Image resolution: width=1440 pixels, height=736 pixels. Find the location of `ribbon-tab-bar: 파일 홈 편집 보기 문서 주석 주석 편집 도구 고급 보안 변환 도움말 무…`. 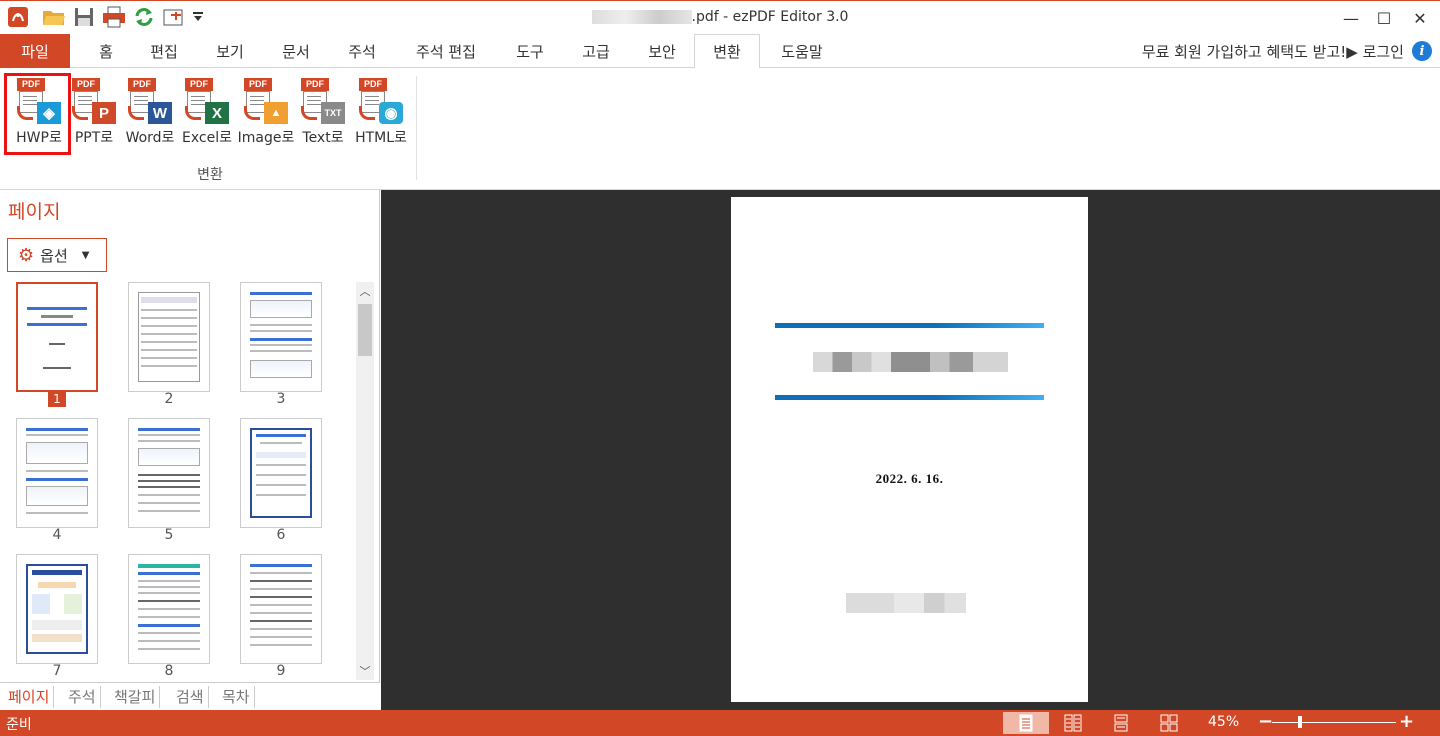

ribbon-tab-bar: 파일 홈 편집 보기 문서 주석 주석 편집 도구 고급 보안 변환 도움말 무… is located at coordinates (720, 51).